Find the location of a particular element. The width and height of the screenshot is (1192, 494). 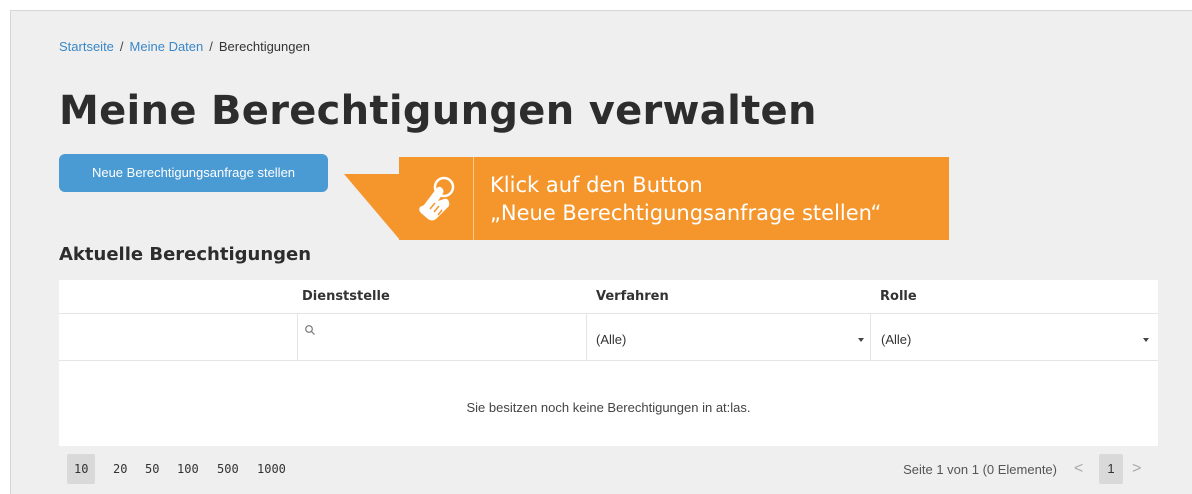

column-header-rolle: Rolle is located at coordinates (898, 296).